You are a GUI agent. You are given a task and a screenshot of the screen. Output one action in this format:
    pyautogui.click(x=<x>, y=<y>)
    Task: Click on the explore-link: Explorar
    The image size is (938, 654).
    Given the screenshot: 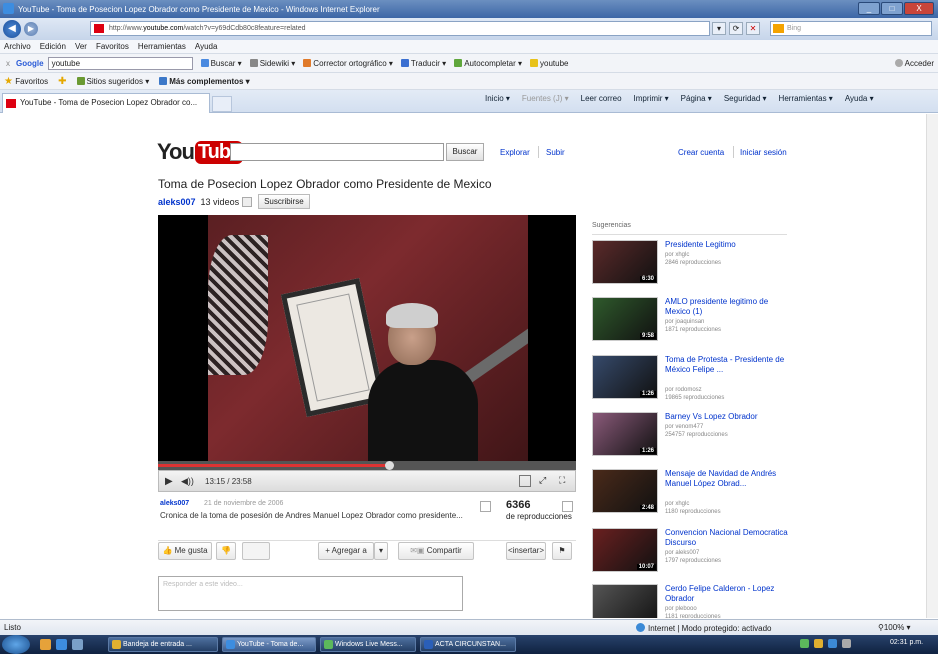 What is the action you would take?
    pyautogui.click(x=515, y=152)
    